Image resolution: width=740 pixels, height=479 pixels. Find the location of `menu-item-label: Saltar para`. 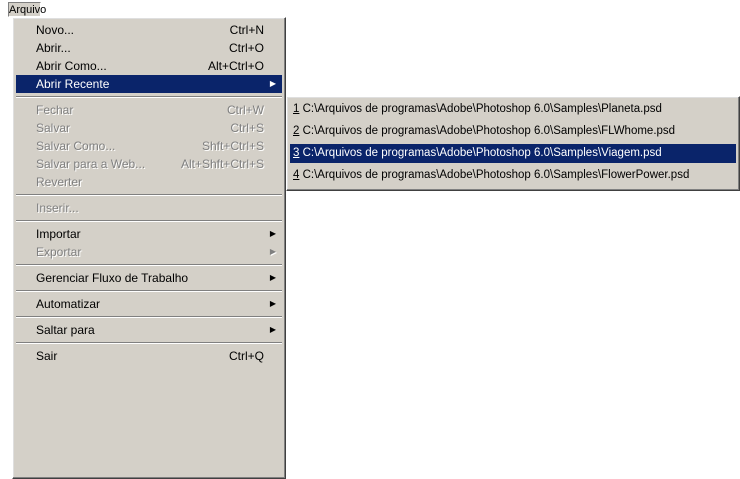

menu-item-label: Saltar para is located at coordinates (65, 330).